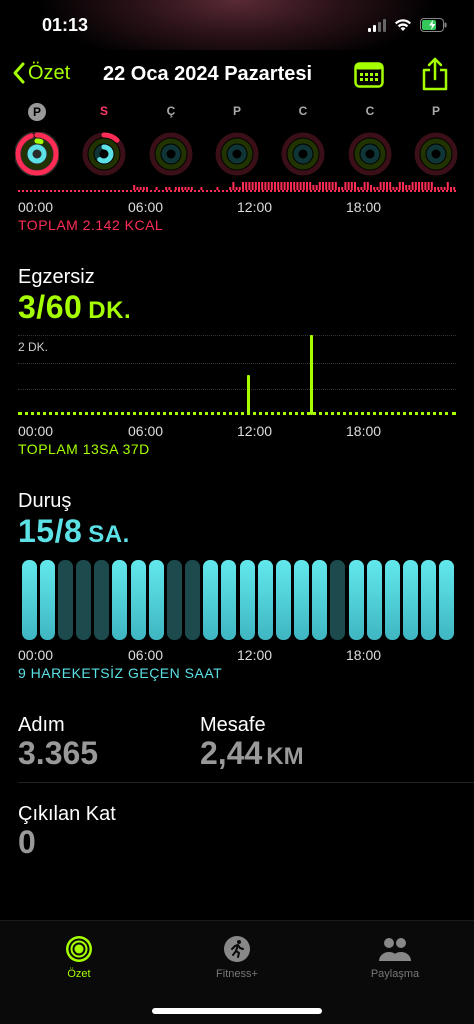 Image resolution: width=474 pixels, height=1024 pixels. What do you see at coordinates (237, 957) in the screenshot?
I see `tab-fitness-plus: Fitness+` at bounding box center [237, 957].